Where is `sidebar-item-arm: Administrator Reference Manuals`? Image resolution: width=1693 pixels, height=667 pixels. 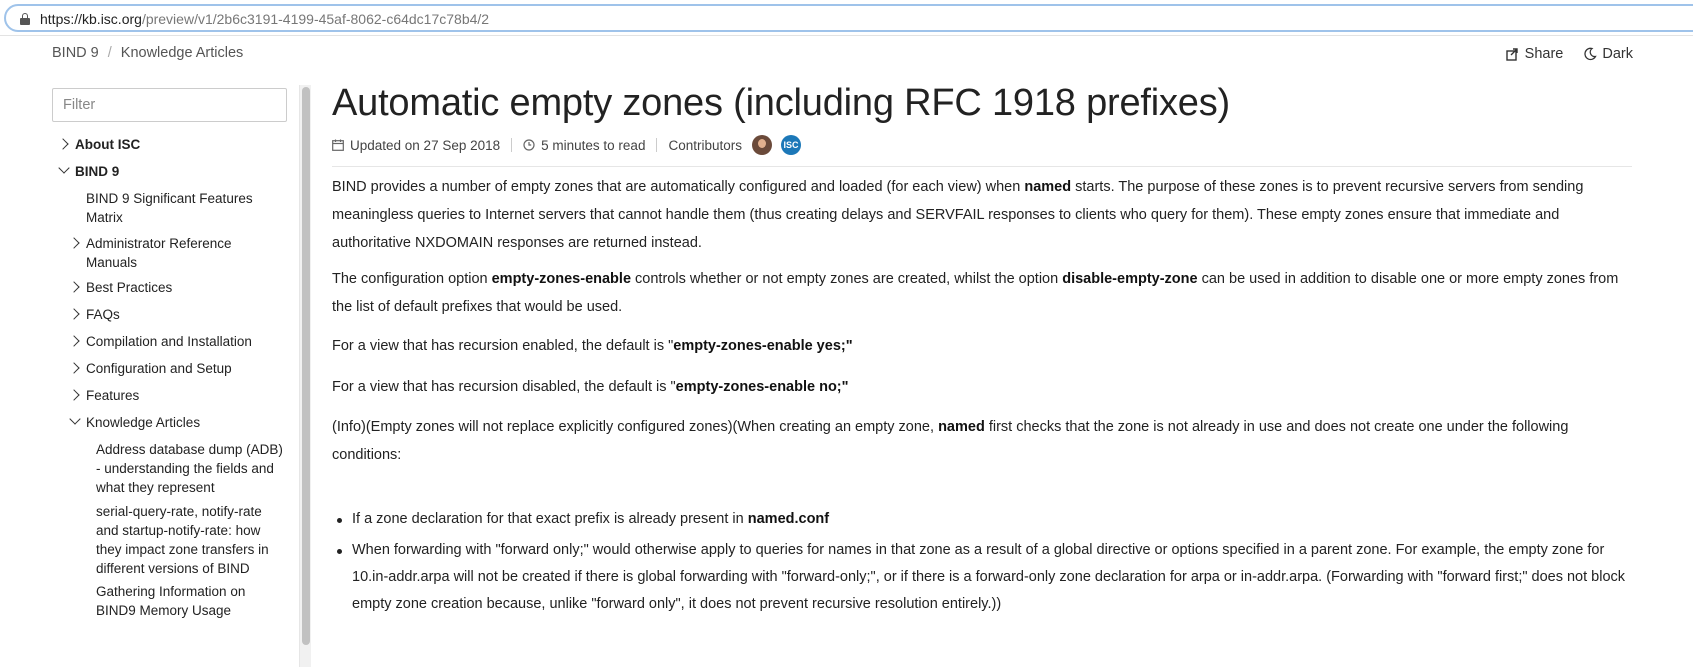
sidebar-item-arm: Administrator Reference Manuals is located at coordinates (172, 253).